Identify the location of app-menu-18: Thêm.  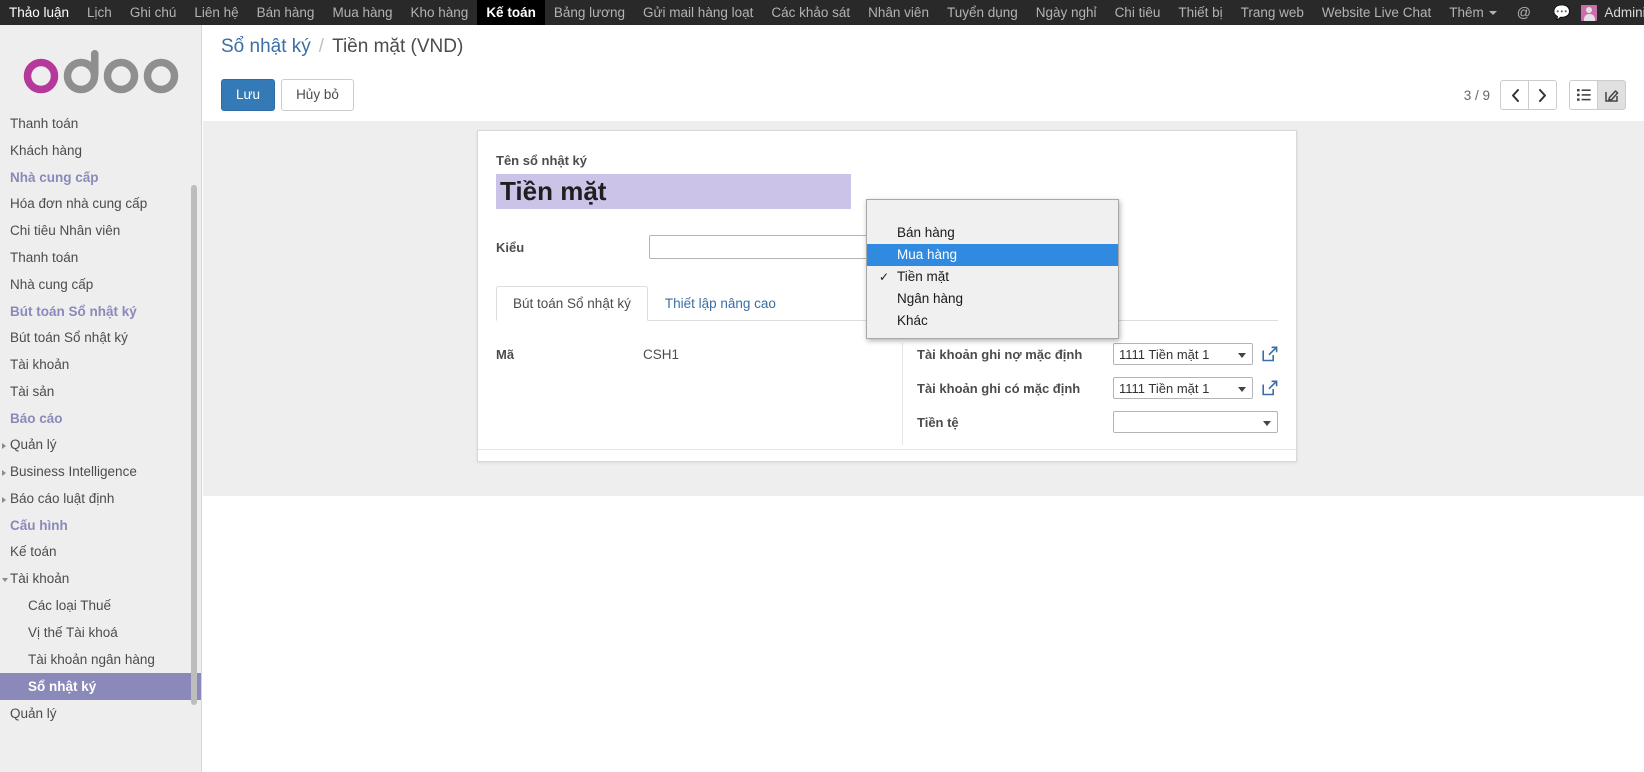
(1473, 12).